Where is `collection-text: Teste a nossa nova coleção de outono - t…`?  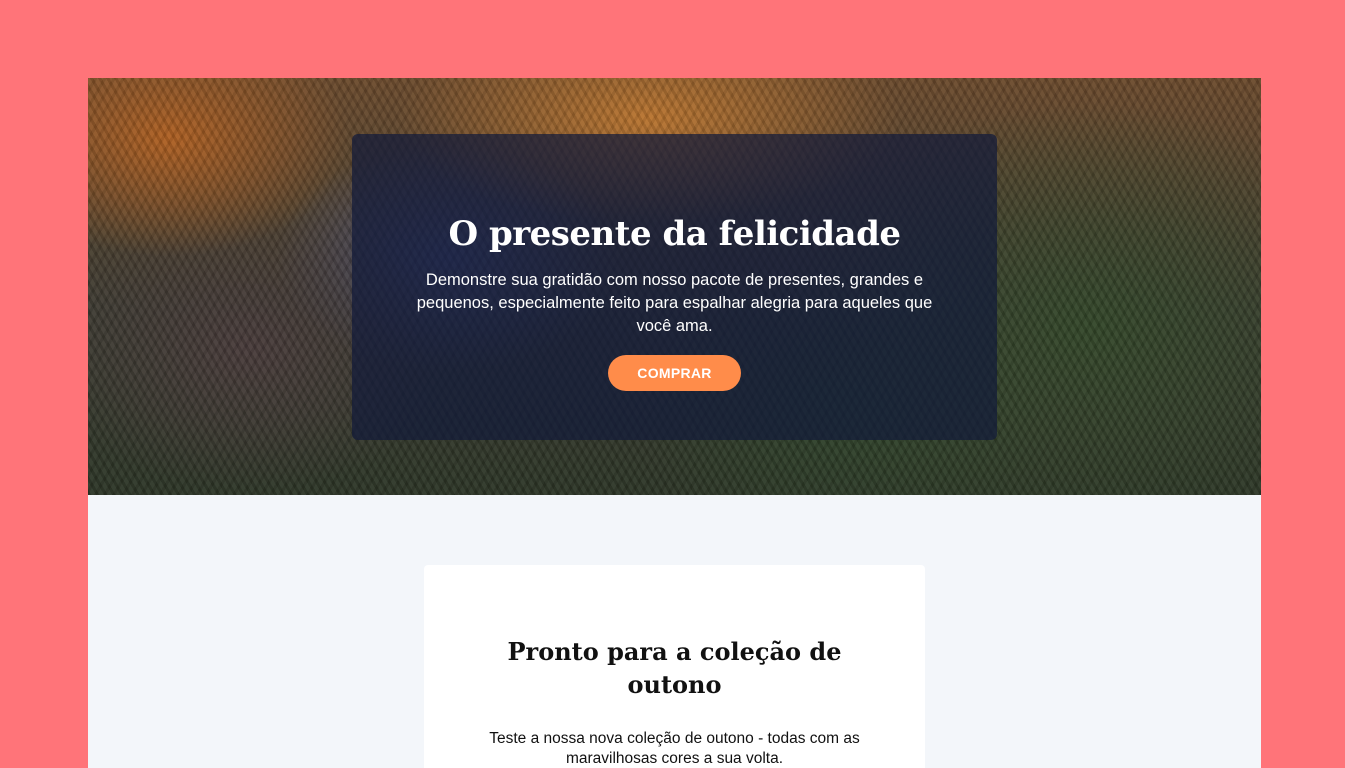 collection-text: Teste a nossa nova coleção de outono - t… is located at coordinates (674, 748).